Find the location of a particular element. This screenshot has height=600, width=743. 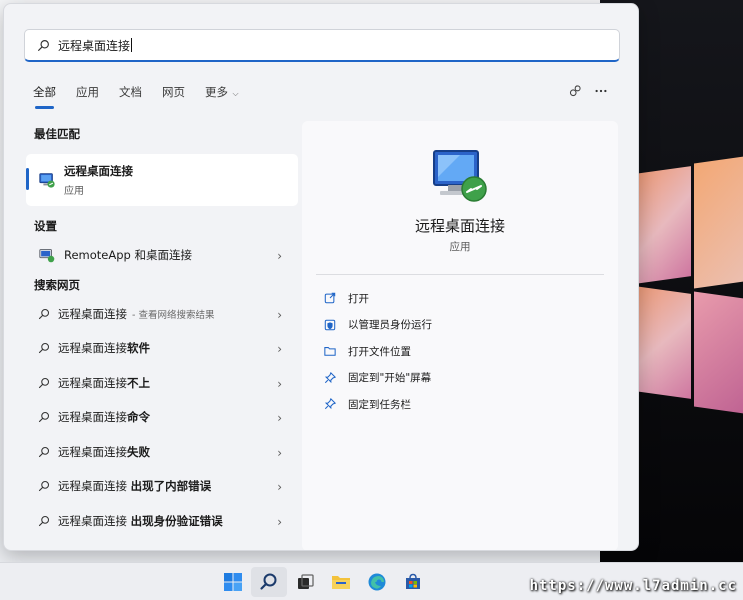

web-search-label: 远程桌面连接软件 is located at coordinates (104, 348).